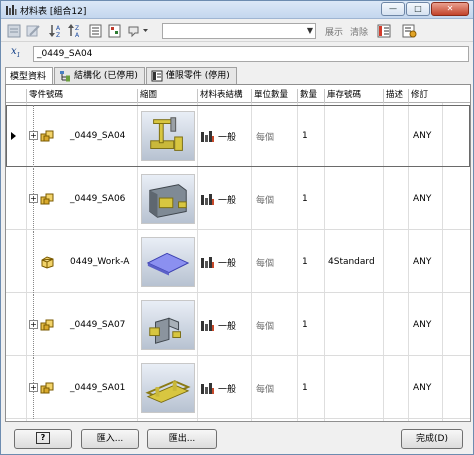  What do you see at coordinates (53, 12) in the screenshot?
I see `window-title: 材料表 [組合12]` at bounding box center [53, 12].